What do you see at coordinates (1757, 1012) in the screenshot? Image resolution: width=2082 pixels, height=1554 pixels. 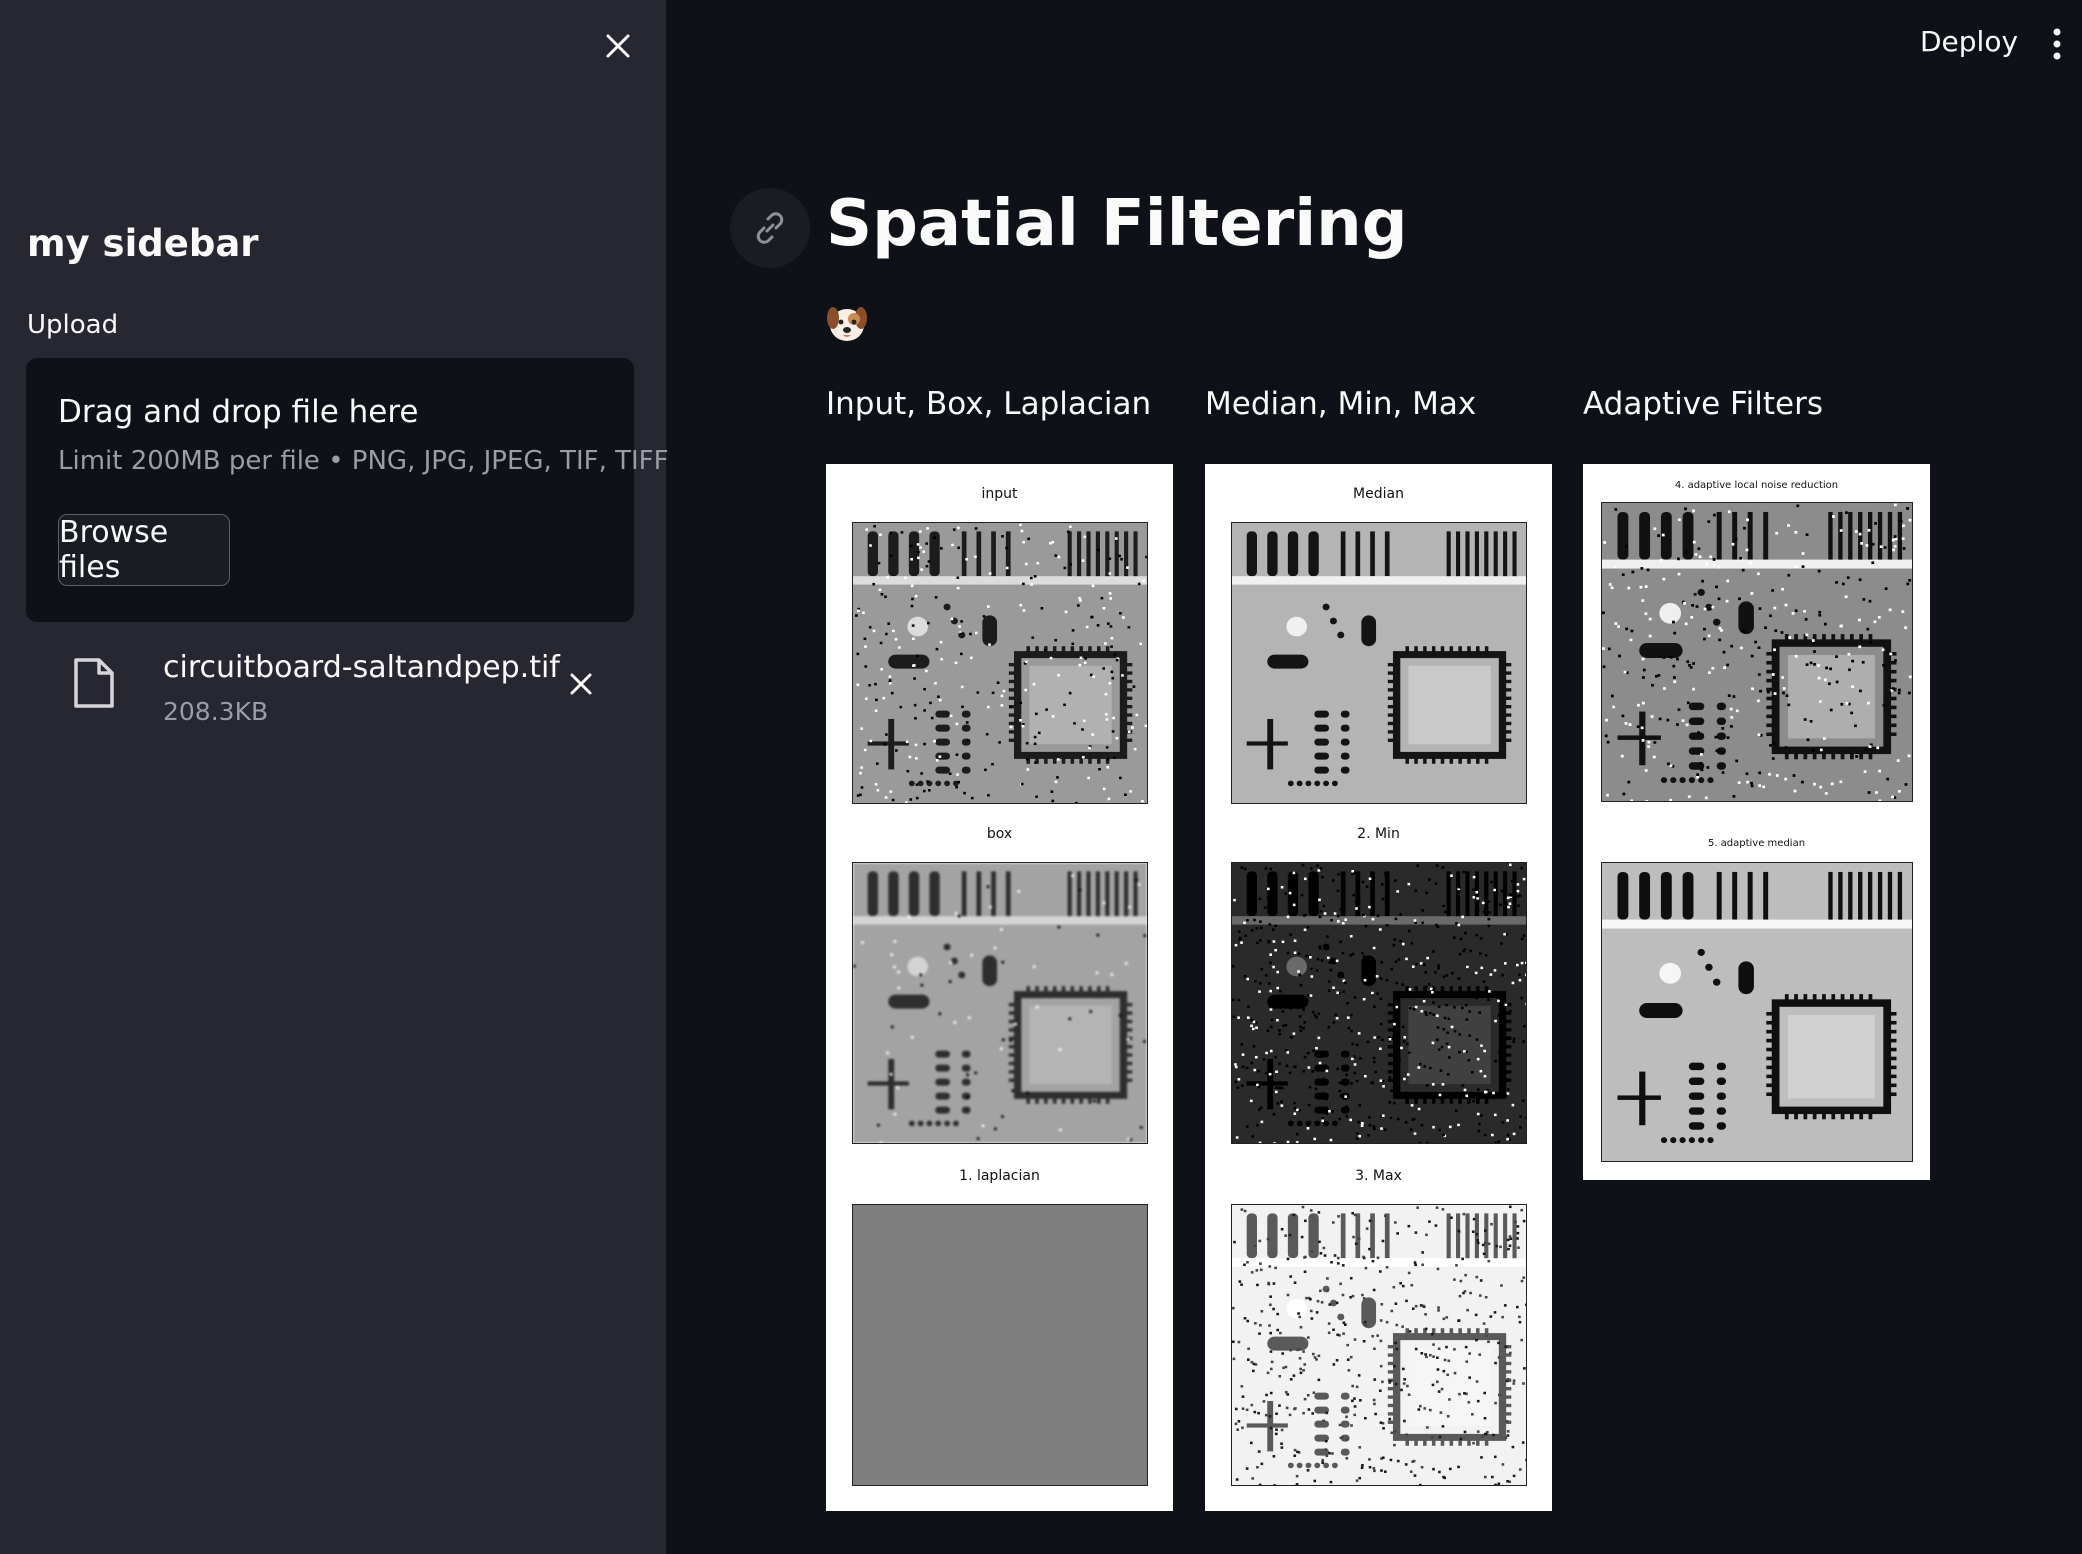 I see `image-adaptive-median` at bounding box center [1757, 1012].